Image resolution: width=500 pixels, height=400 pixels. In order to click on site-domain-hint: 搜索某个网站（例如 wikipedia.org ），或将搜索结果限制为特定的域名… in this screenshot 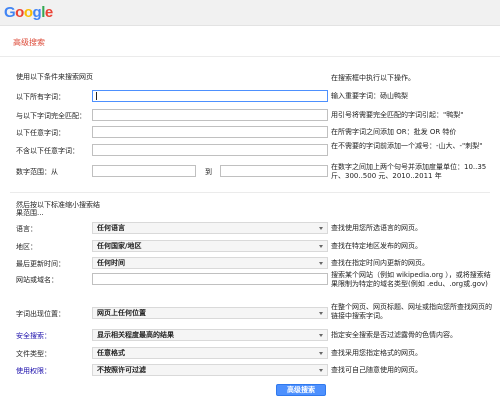, I will do `click(411, 279)`.